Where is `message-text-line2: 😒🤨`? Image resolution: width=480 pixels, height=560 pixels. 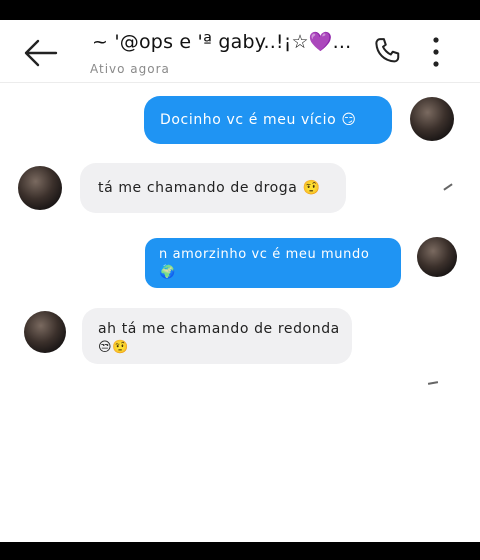 message-text-line2: 😒🤨 is located at coordinates (113, 347).